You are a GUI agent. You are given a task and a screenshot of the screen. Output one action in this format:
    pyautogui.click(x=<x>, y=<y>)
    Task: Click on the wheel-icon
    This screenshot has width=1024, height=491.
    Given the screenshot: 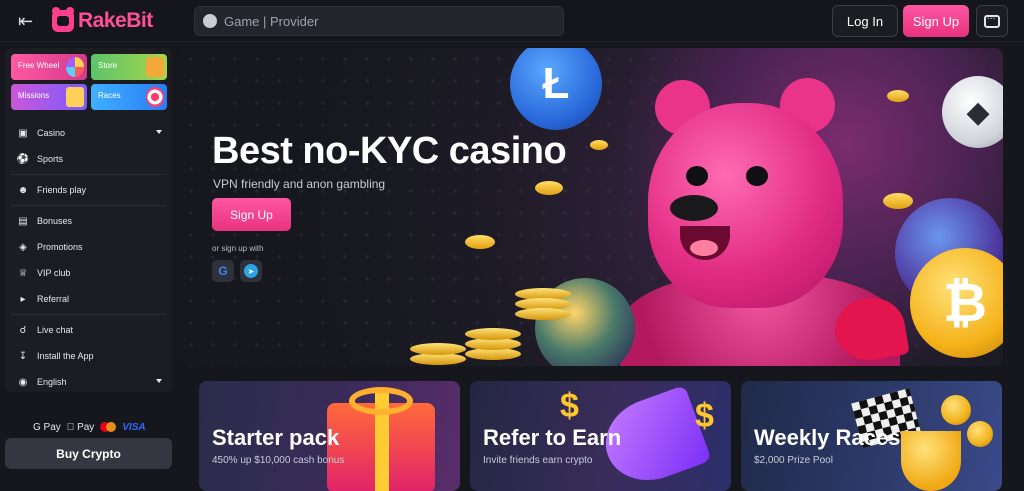 What is the action you would take?
    pyautogui.click(x=75, y=67)
    